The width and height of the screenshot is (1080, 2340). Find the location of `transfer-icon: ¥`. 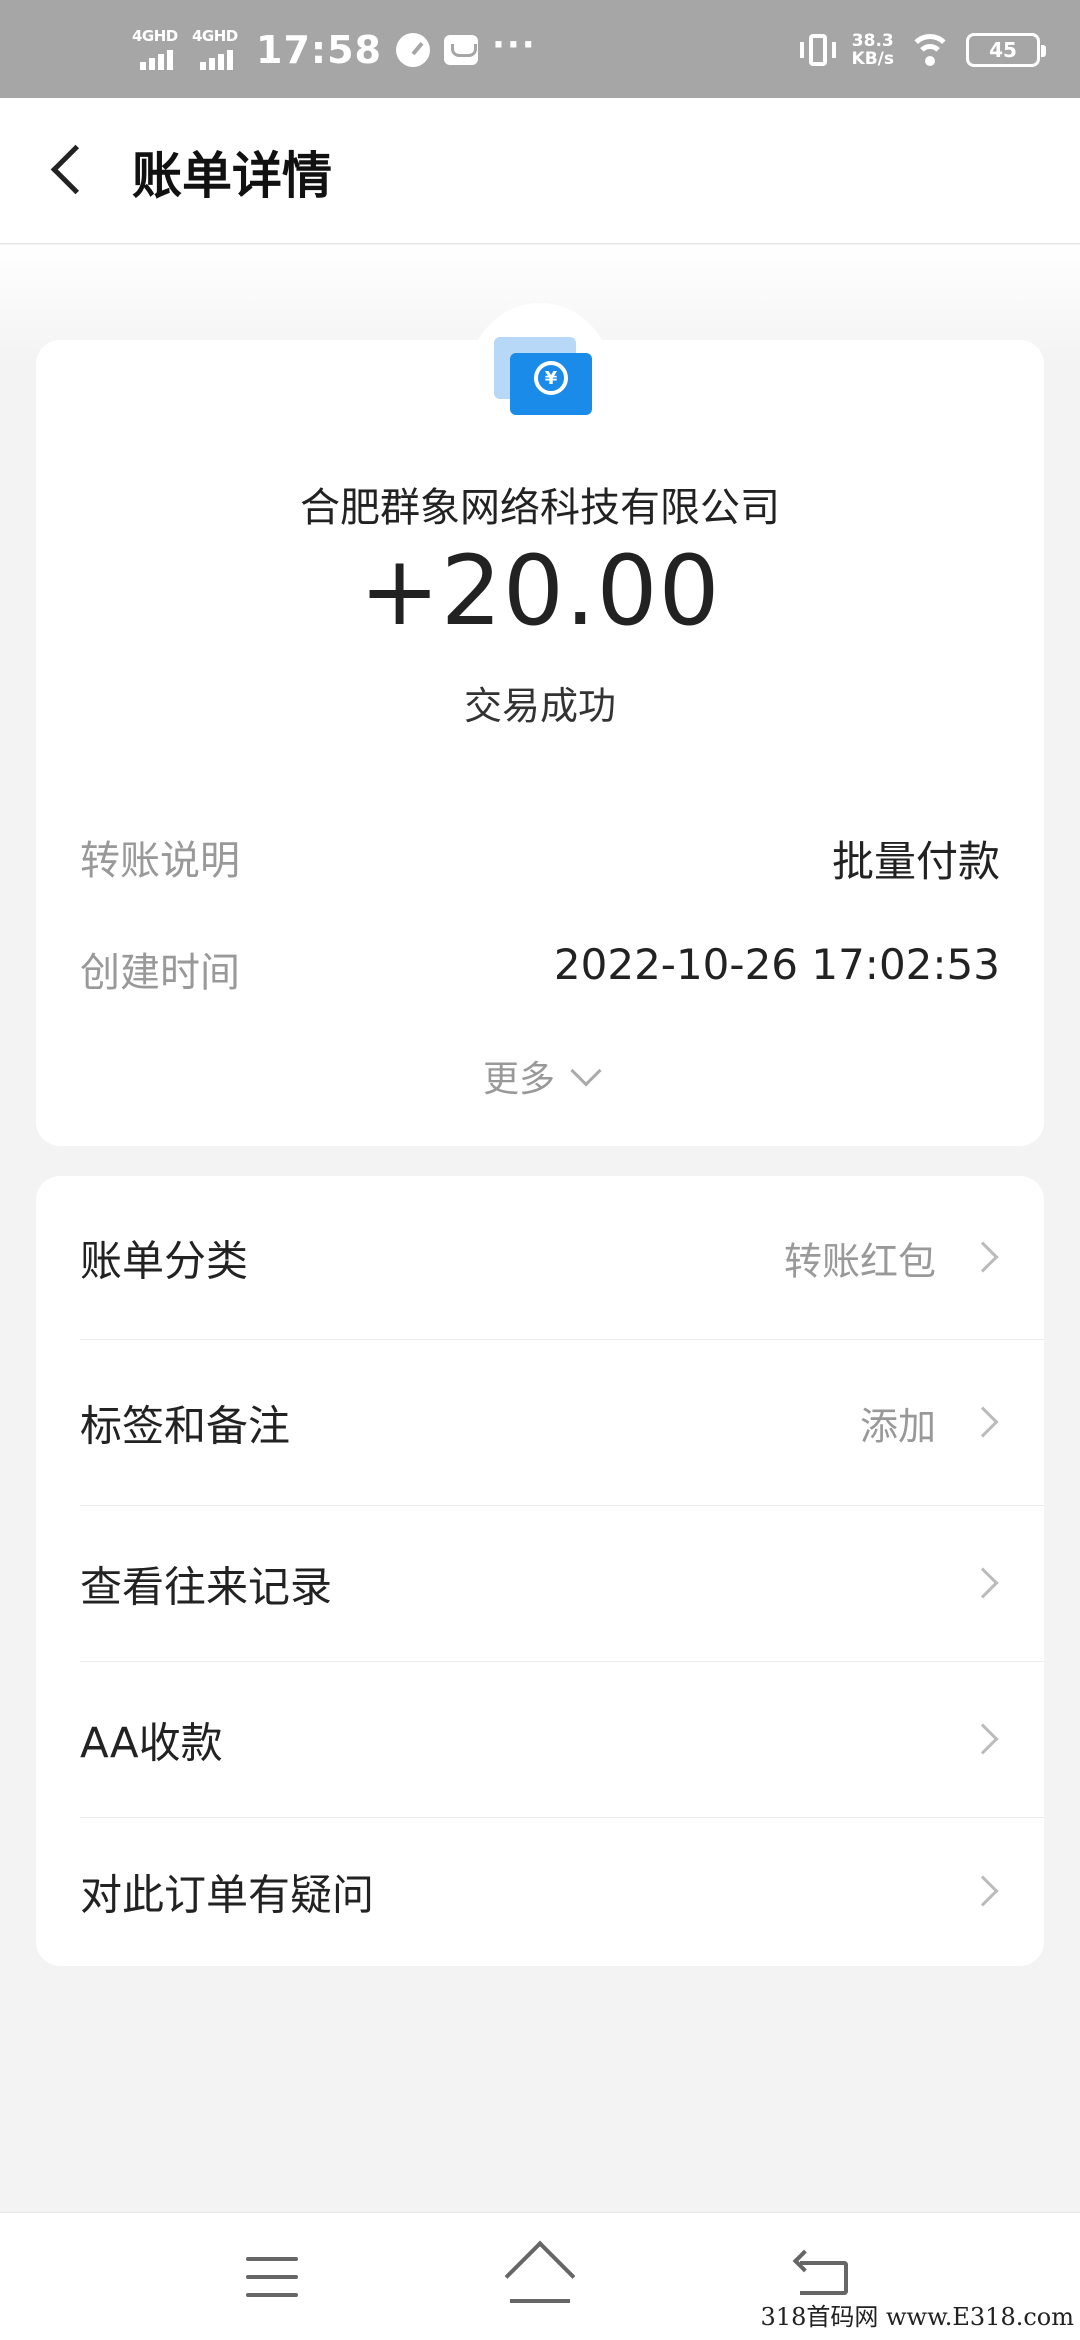

transfer-icon: ¥ is located at coordinates (544, 377).